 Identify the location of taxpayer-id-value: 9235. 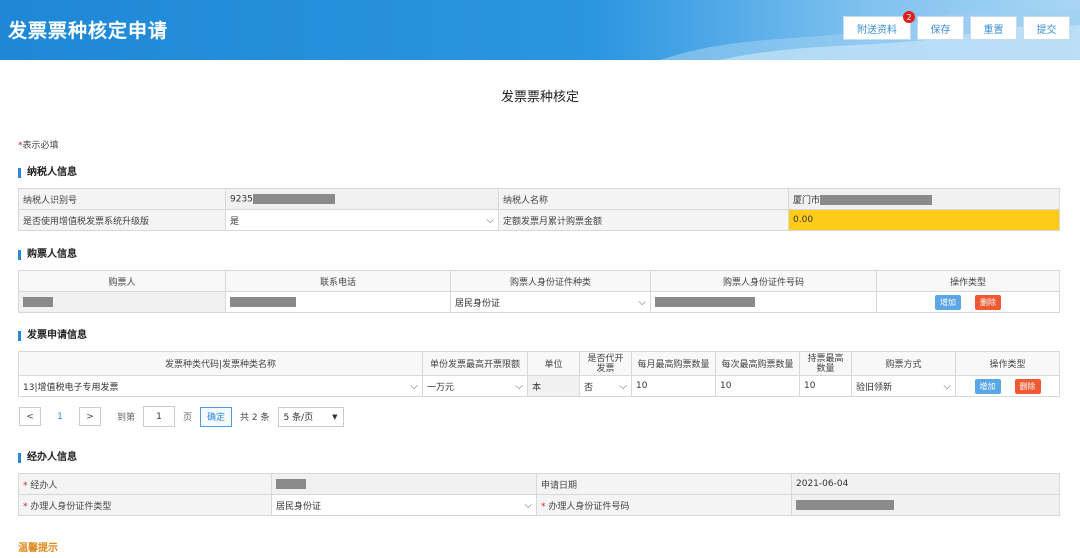
(362, 199).